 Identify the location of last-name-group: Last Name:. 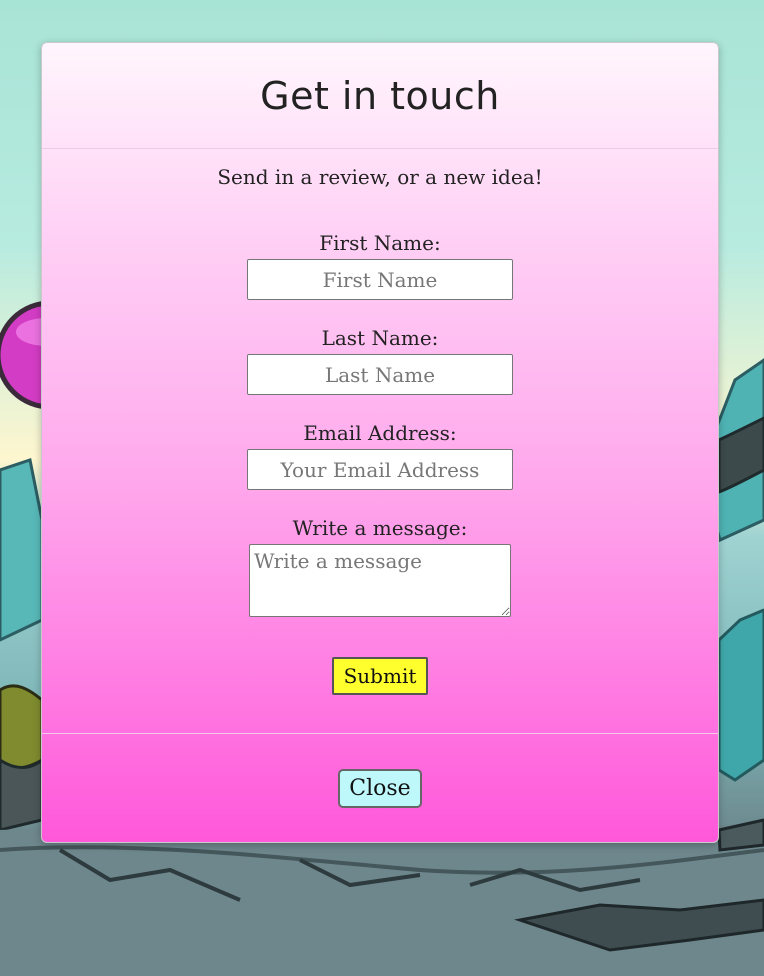
(380, 360).